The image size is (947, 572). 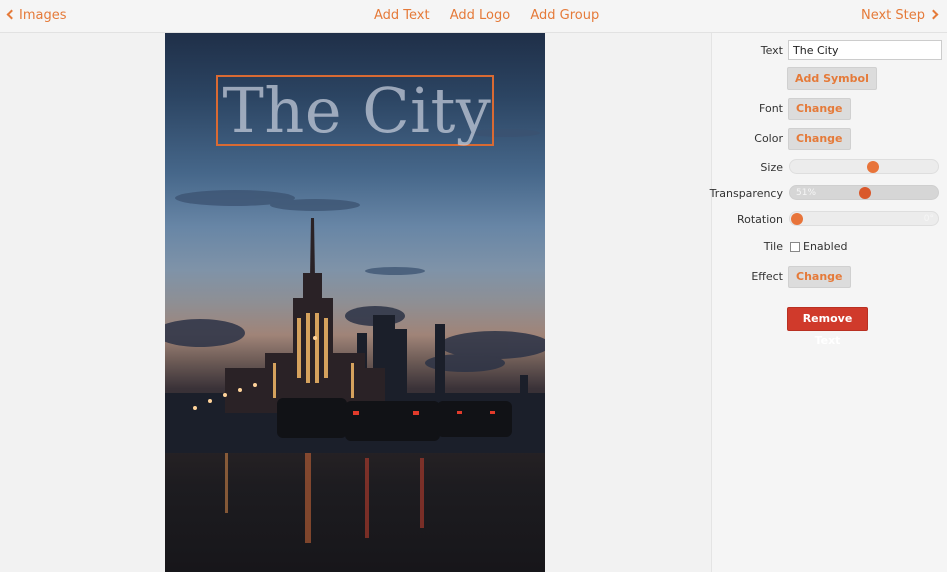 What do you see at coordinates (768, 138) in the screenshot?
I see `color-label: Color` at bounding box center [768, 138].